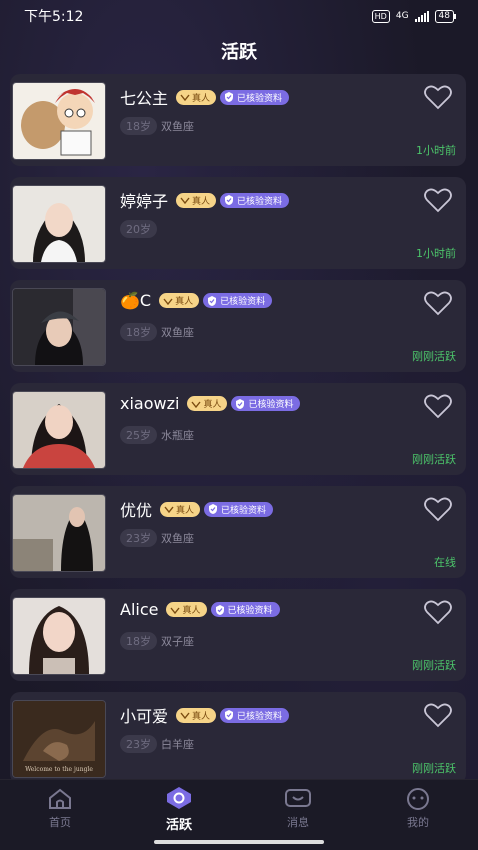 The width and height of the screenshot is (478, 850). I want to click on dark-photo-avatar-icon: Welcome to the jungle, so click(59, 739).